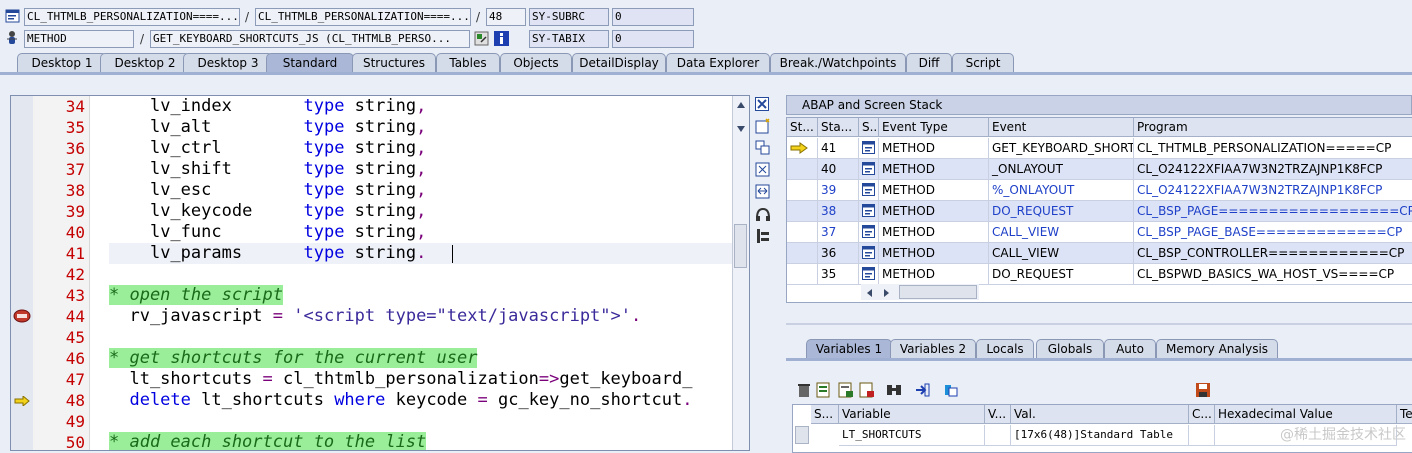  I want to click on scroll-down-icon, so click(741, 128).